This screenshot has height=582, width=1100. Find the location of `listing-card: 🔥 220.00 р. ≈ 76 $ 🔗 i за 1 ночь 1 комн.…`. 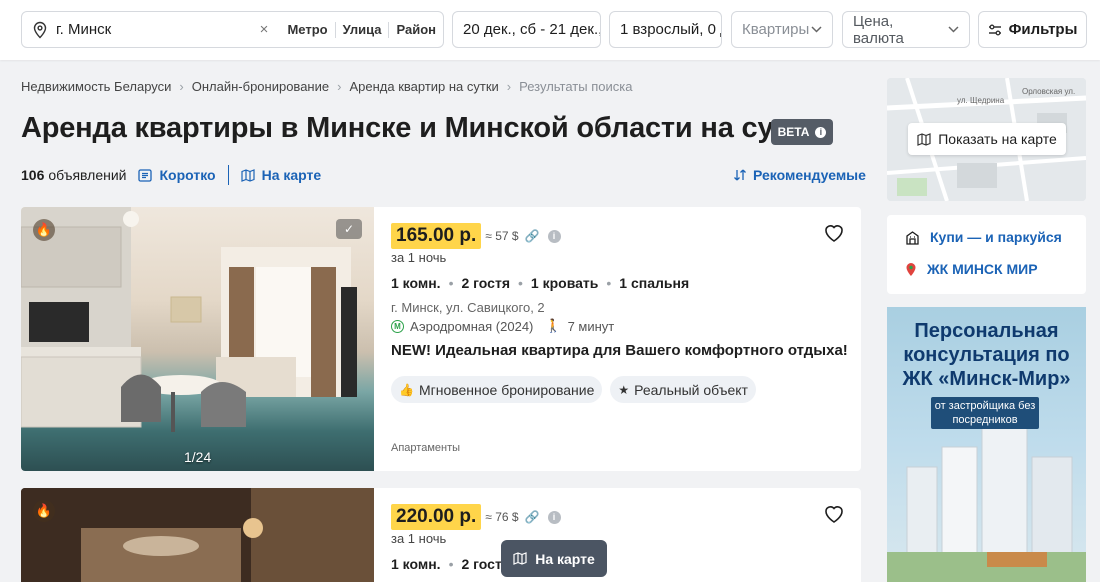

listing-card: 🔥 220.00 р. ≈ 76 $ 🔗 i за 1 ночь 1 комн.… is located at coordinates (441, 535).